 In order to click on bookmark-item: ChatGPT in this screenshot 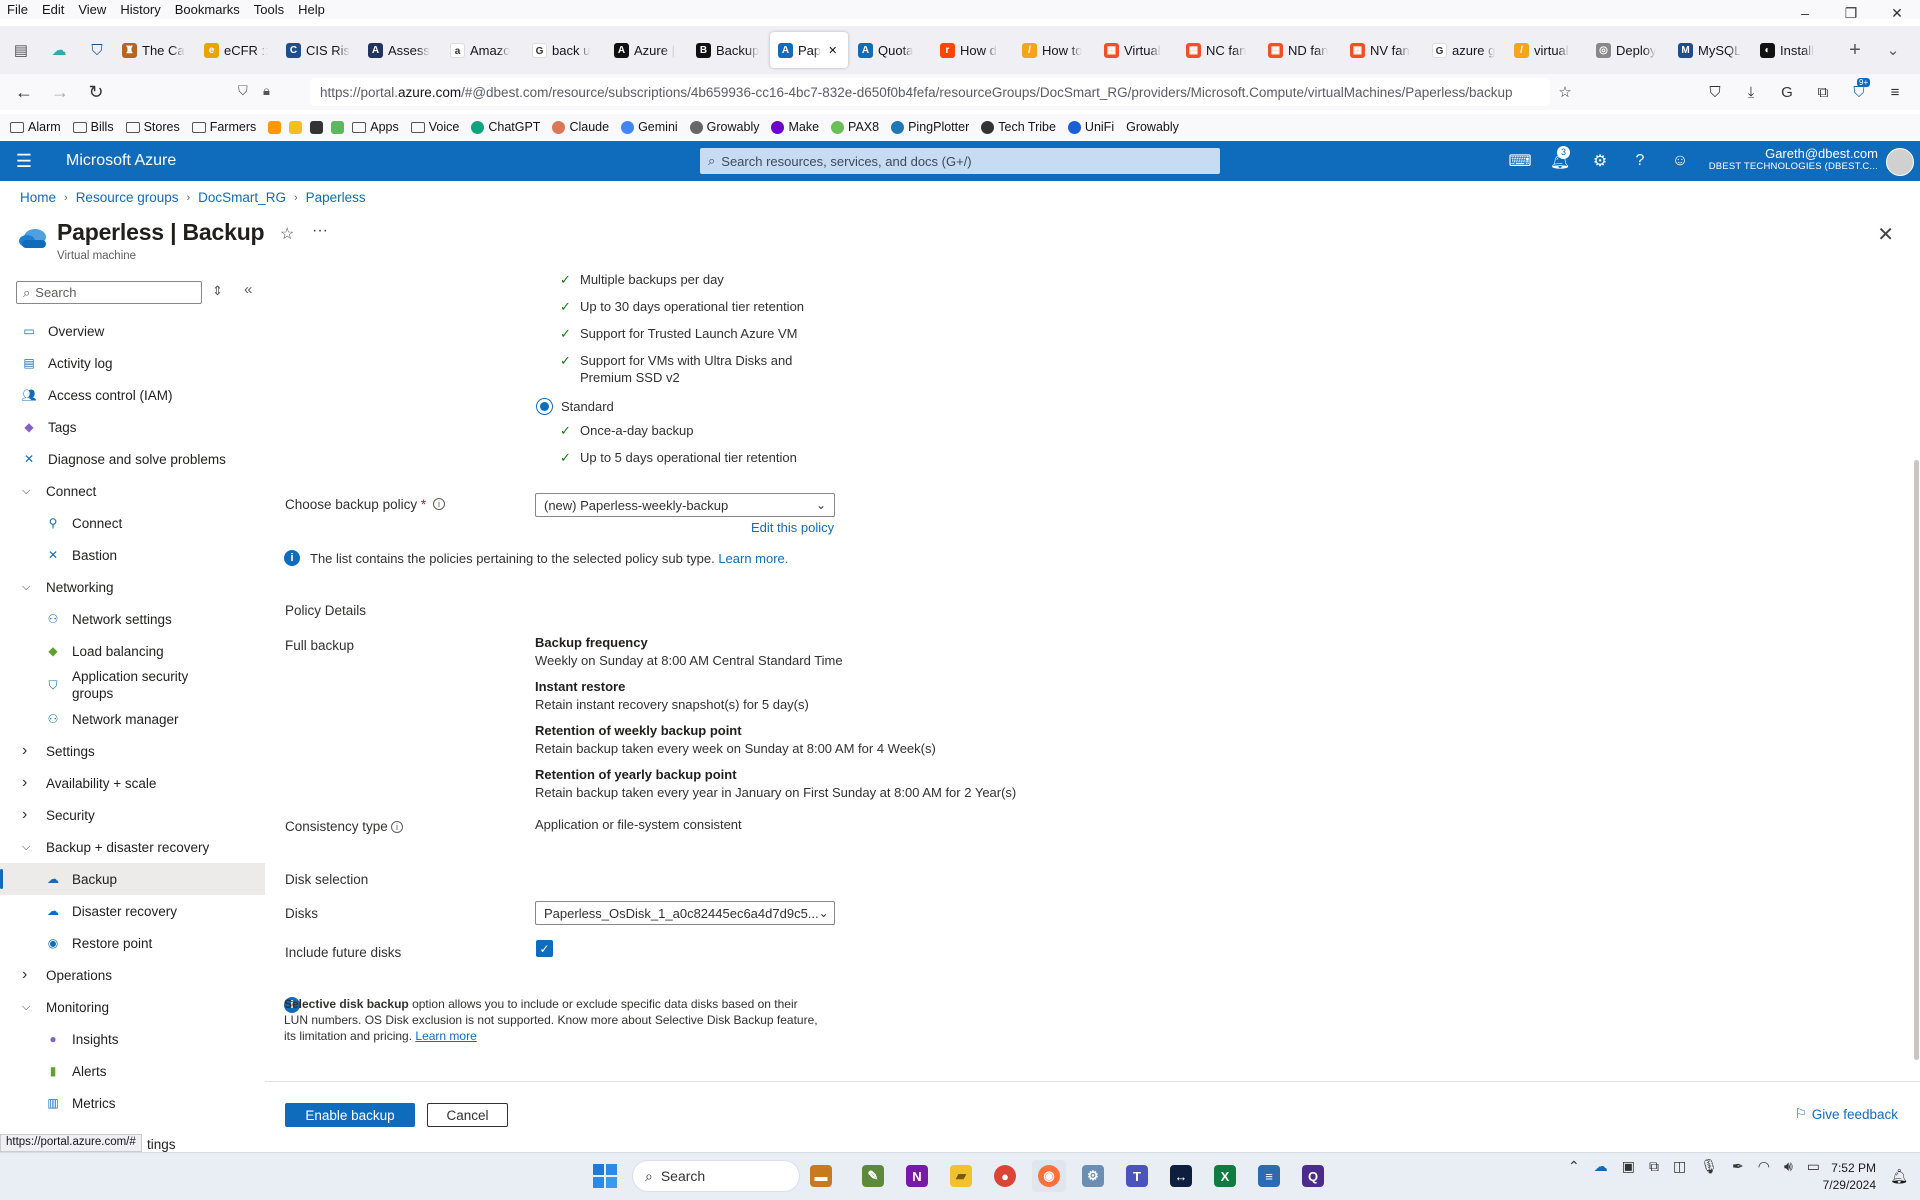, I will do `click(505, 127)`.